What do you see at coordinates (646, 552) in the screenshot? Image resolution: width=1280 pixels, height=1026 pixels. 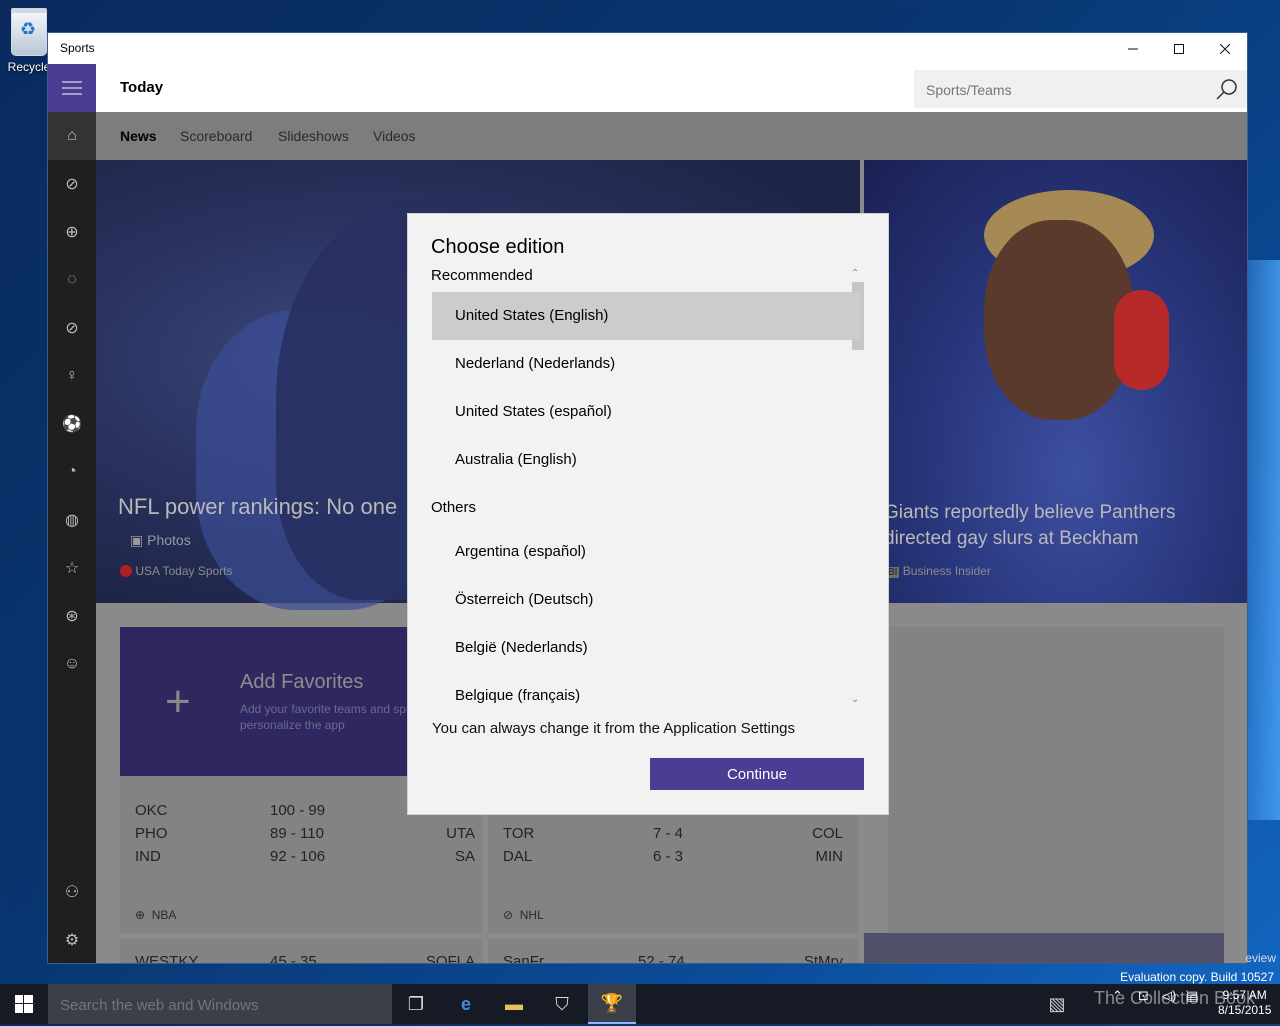 I see `edition-option-argentina: Argentina (español)` at bounding box center [646, 552].